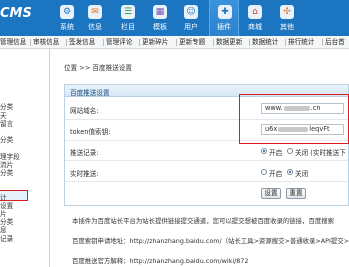 The width and height of the screenshot is (349, 267). I want to click on nav-item-info: ✉ 信息, so click(95, 18).